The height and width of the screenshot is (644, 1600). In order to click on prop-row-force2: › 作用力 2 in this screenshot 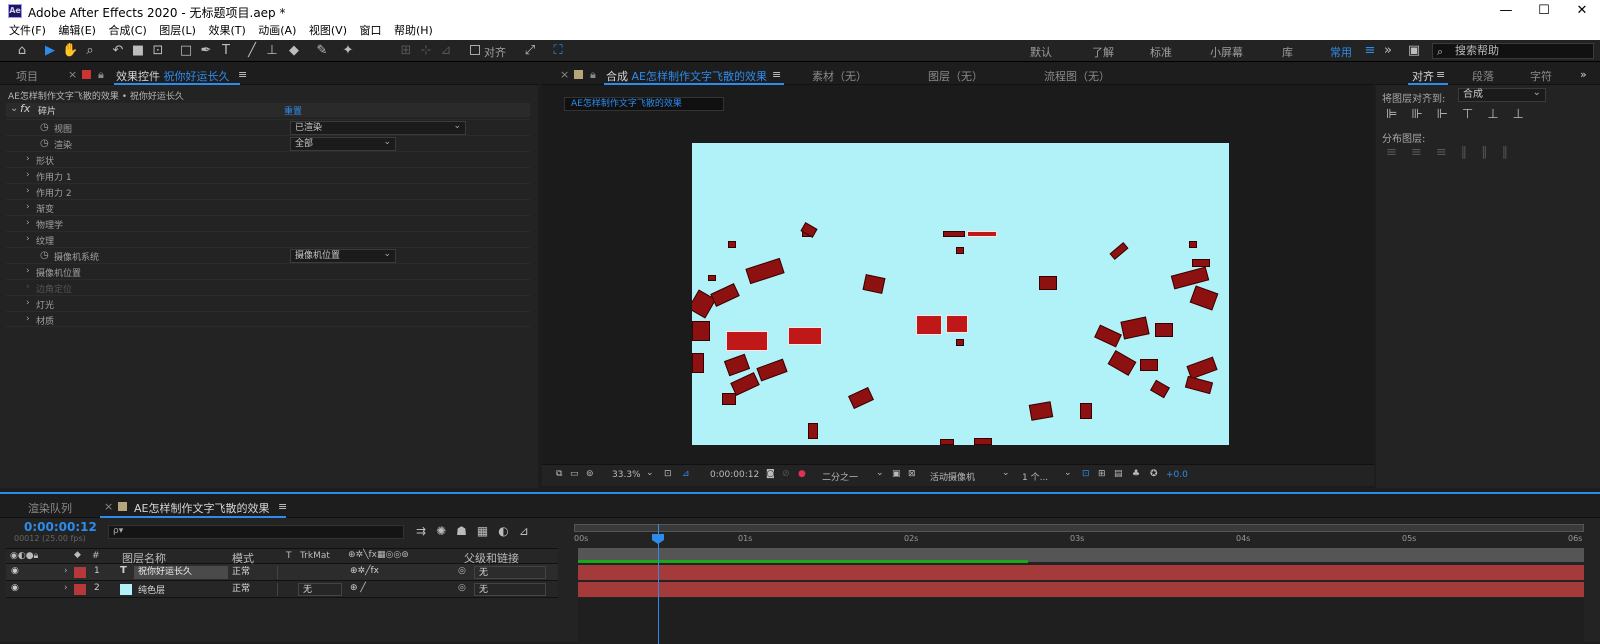, I will do `click(268, 191)`.